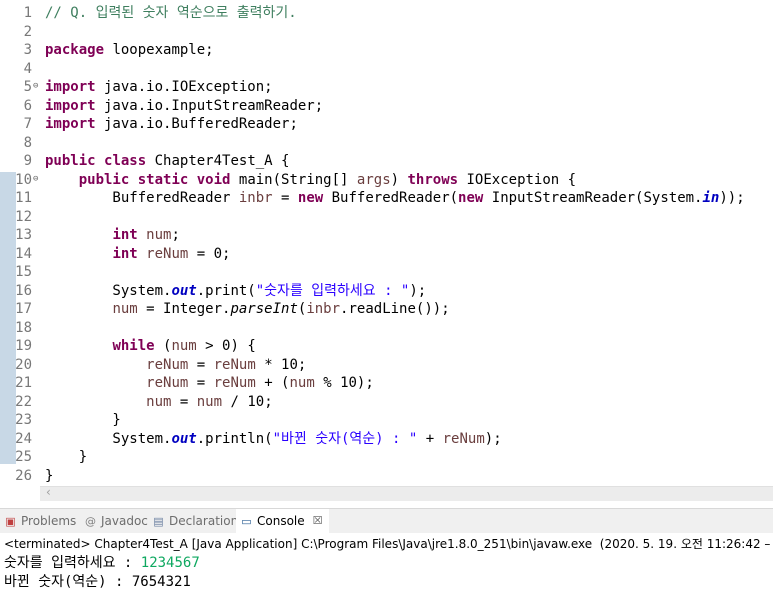  What do you see at coordinates (430, 438) in the screenshot?
I see `code-token: +` at bounding box center [430, 438].